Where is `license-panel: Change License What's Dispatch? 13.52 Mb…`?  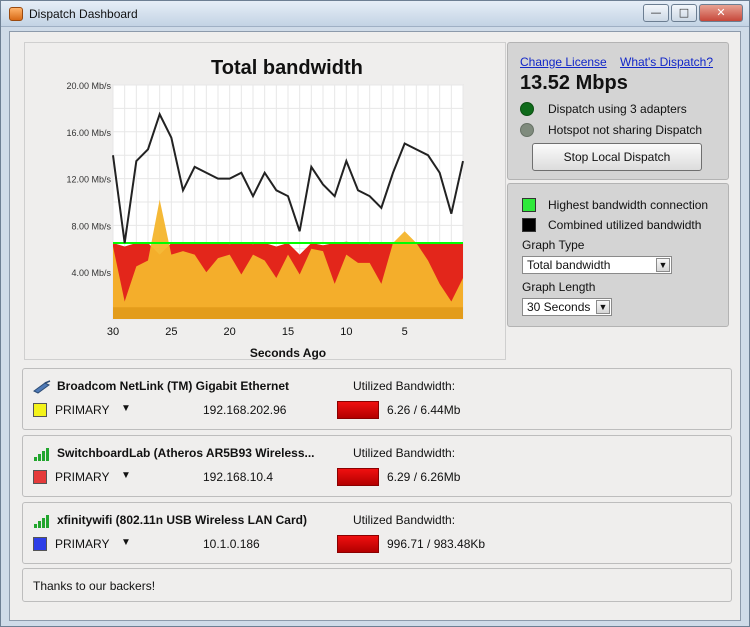
license-panel: Change License What's Dispatch? 13.52 Mb… is located at coordinates (618, 111).